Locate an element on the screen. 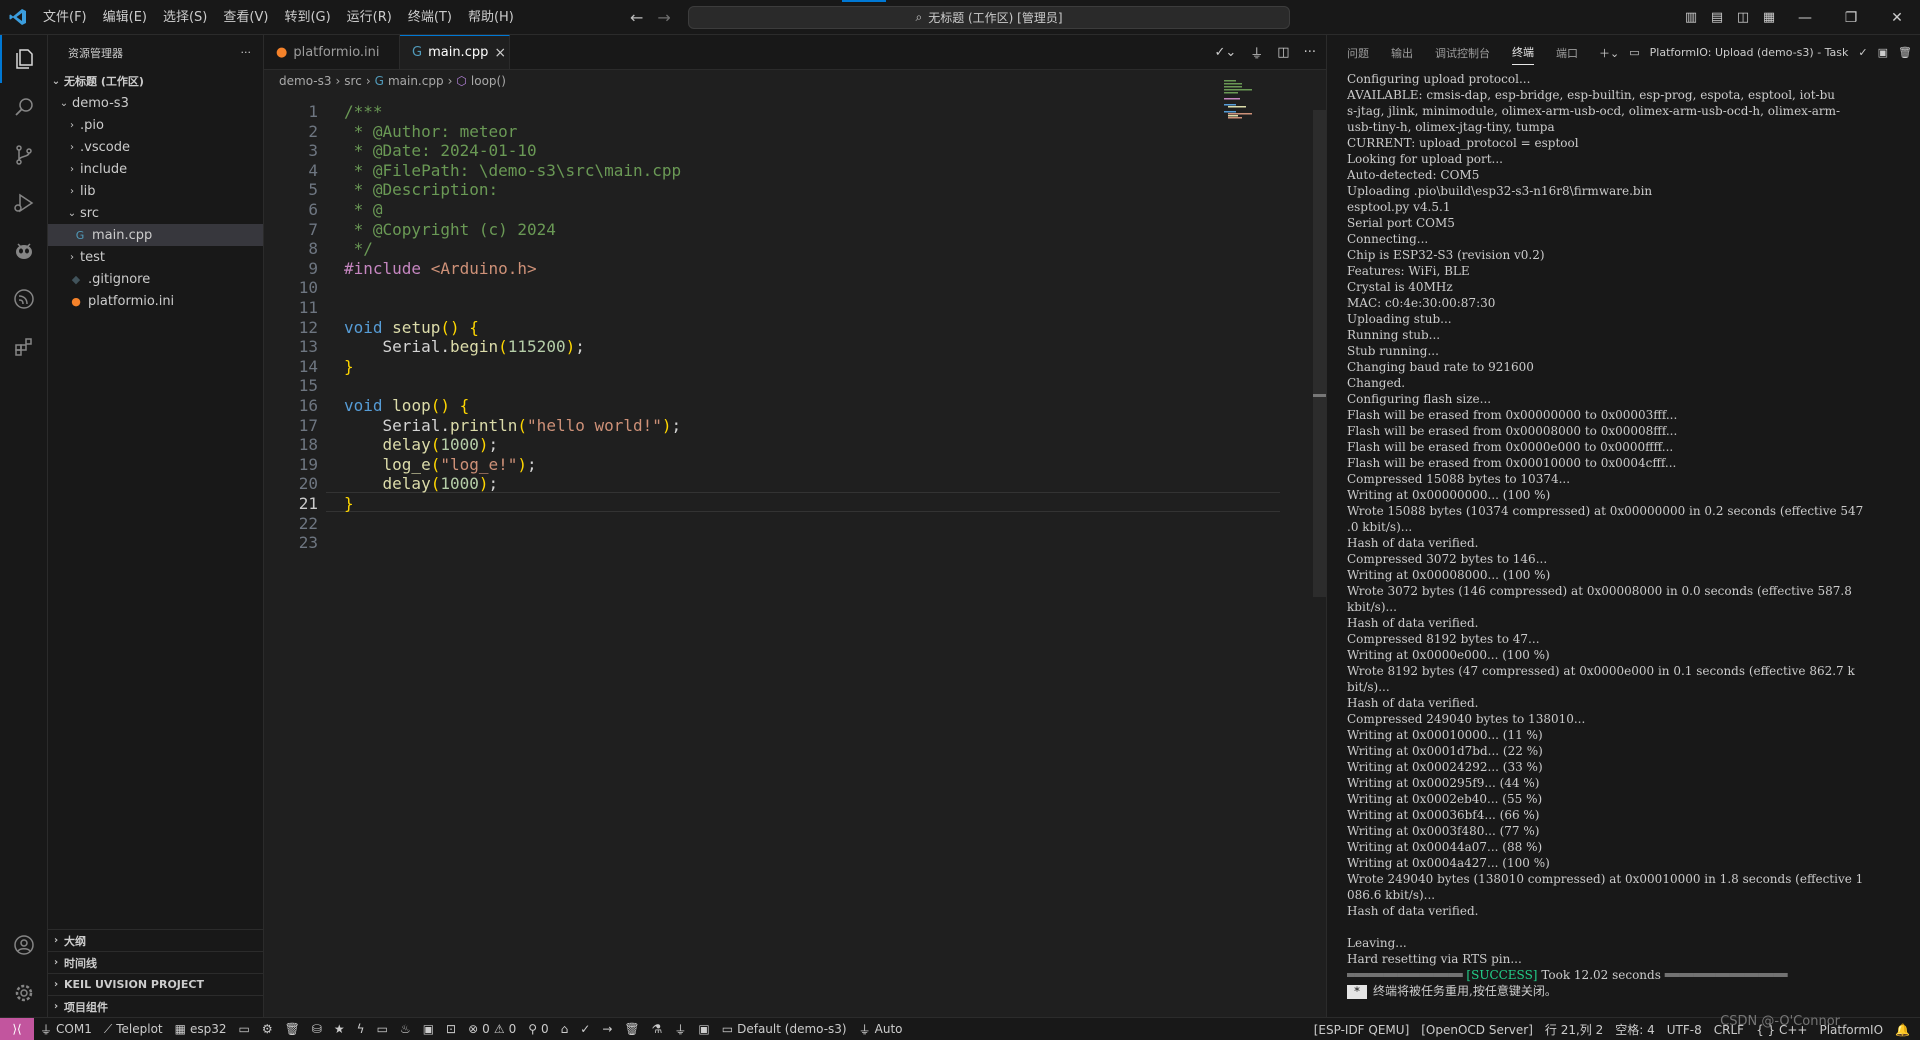 Image resolution: width=1920 pixels, height=1040 pixels. menu-file: 文件(F) is located at coordinates (65, 17).